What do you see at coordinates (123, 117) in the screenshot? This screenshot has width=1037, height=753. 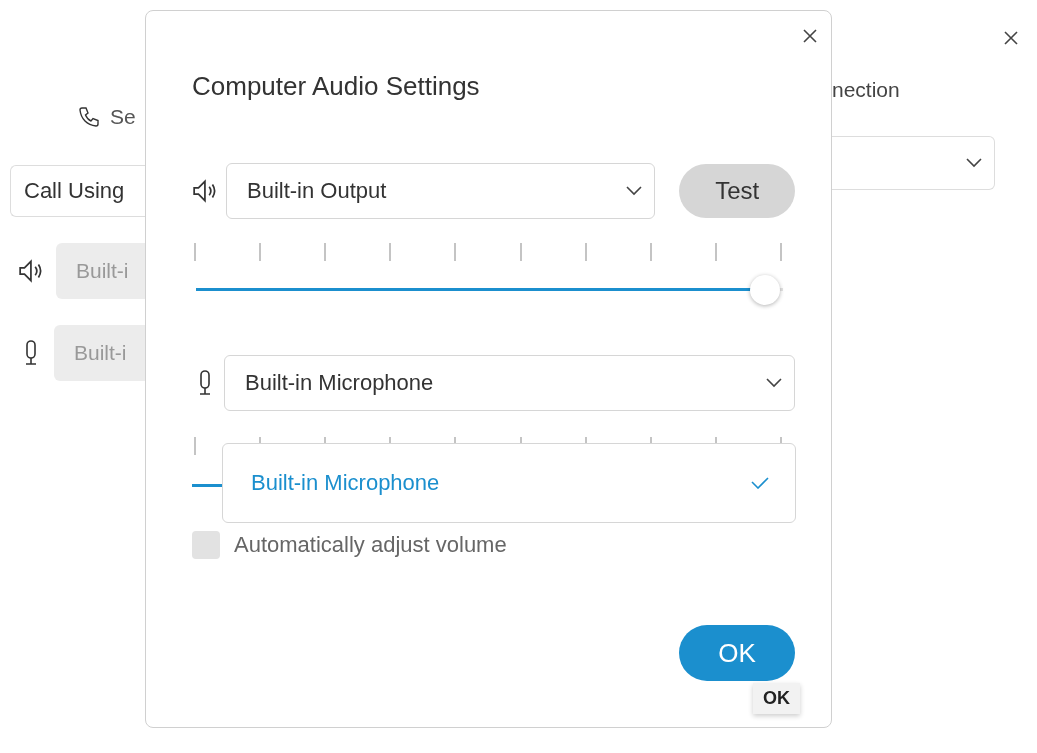 I see `audio-connection-heading: Se` at bounding box center [123, 117].